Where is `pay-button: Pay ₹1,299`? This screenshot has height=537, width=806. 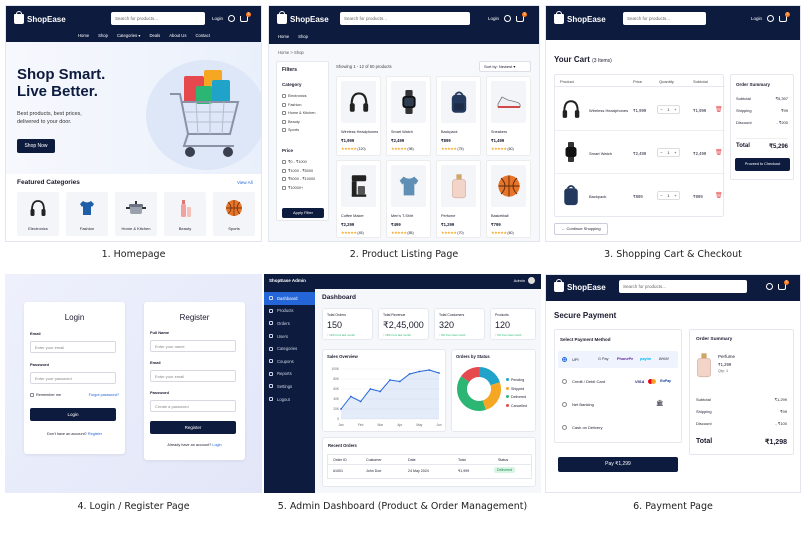 pay-button: Pay ₹1,299 is located at coordinates (618, 464).